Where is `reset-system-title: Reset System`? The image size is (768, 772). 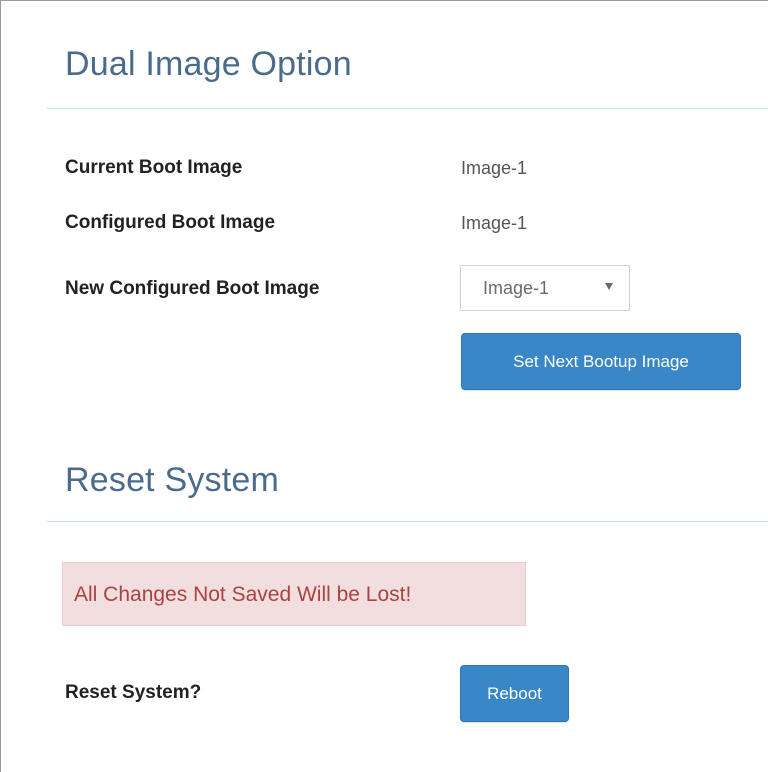
reset-system-title: Reset System is located at coordinates (172, 480).